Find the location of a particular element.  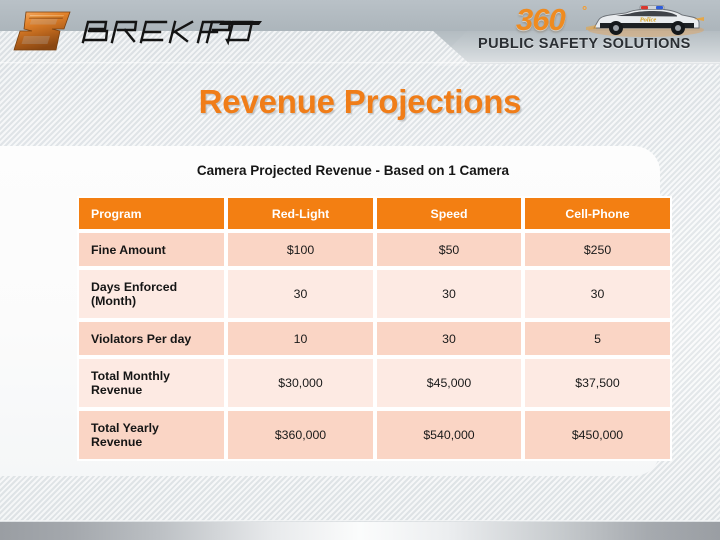

table-row: Violators Per day 10 30 5 is located at coordinates (374, 338).